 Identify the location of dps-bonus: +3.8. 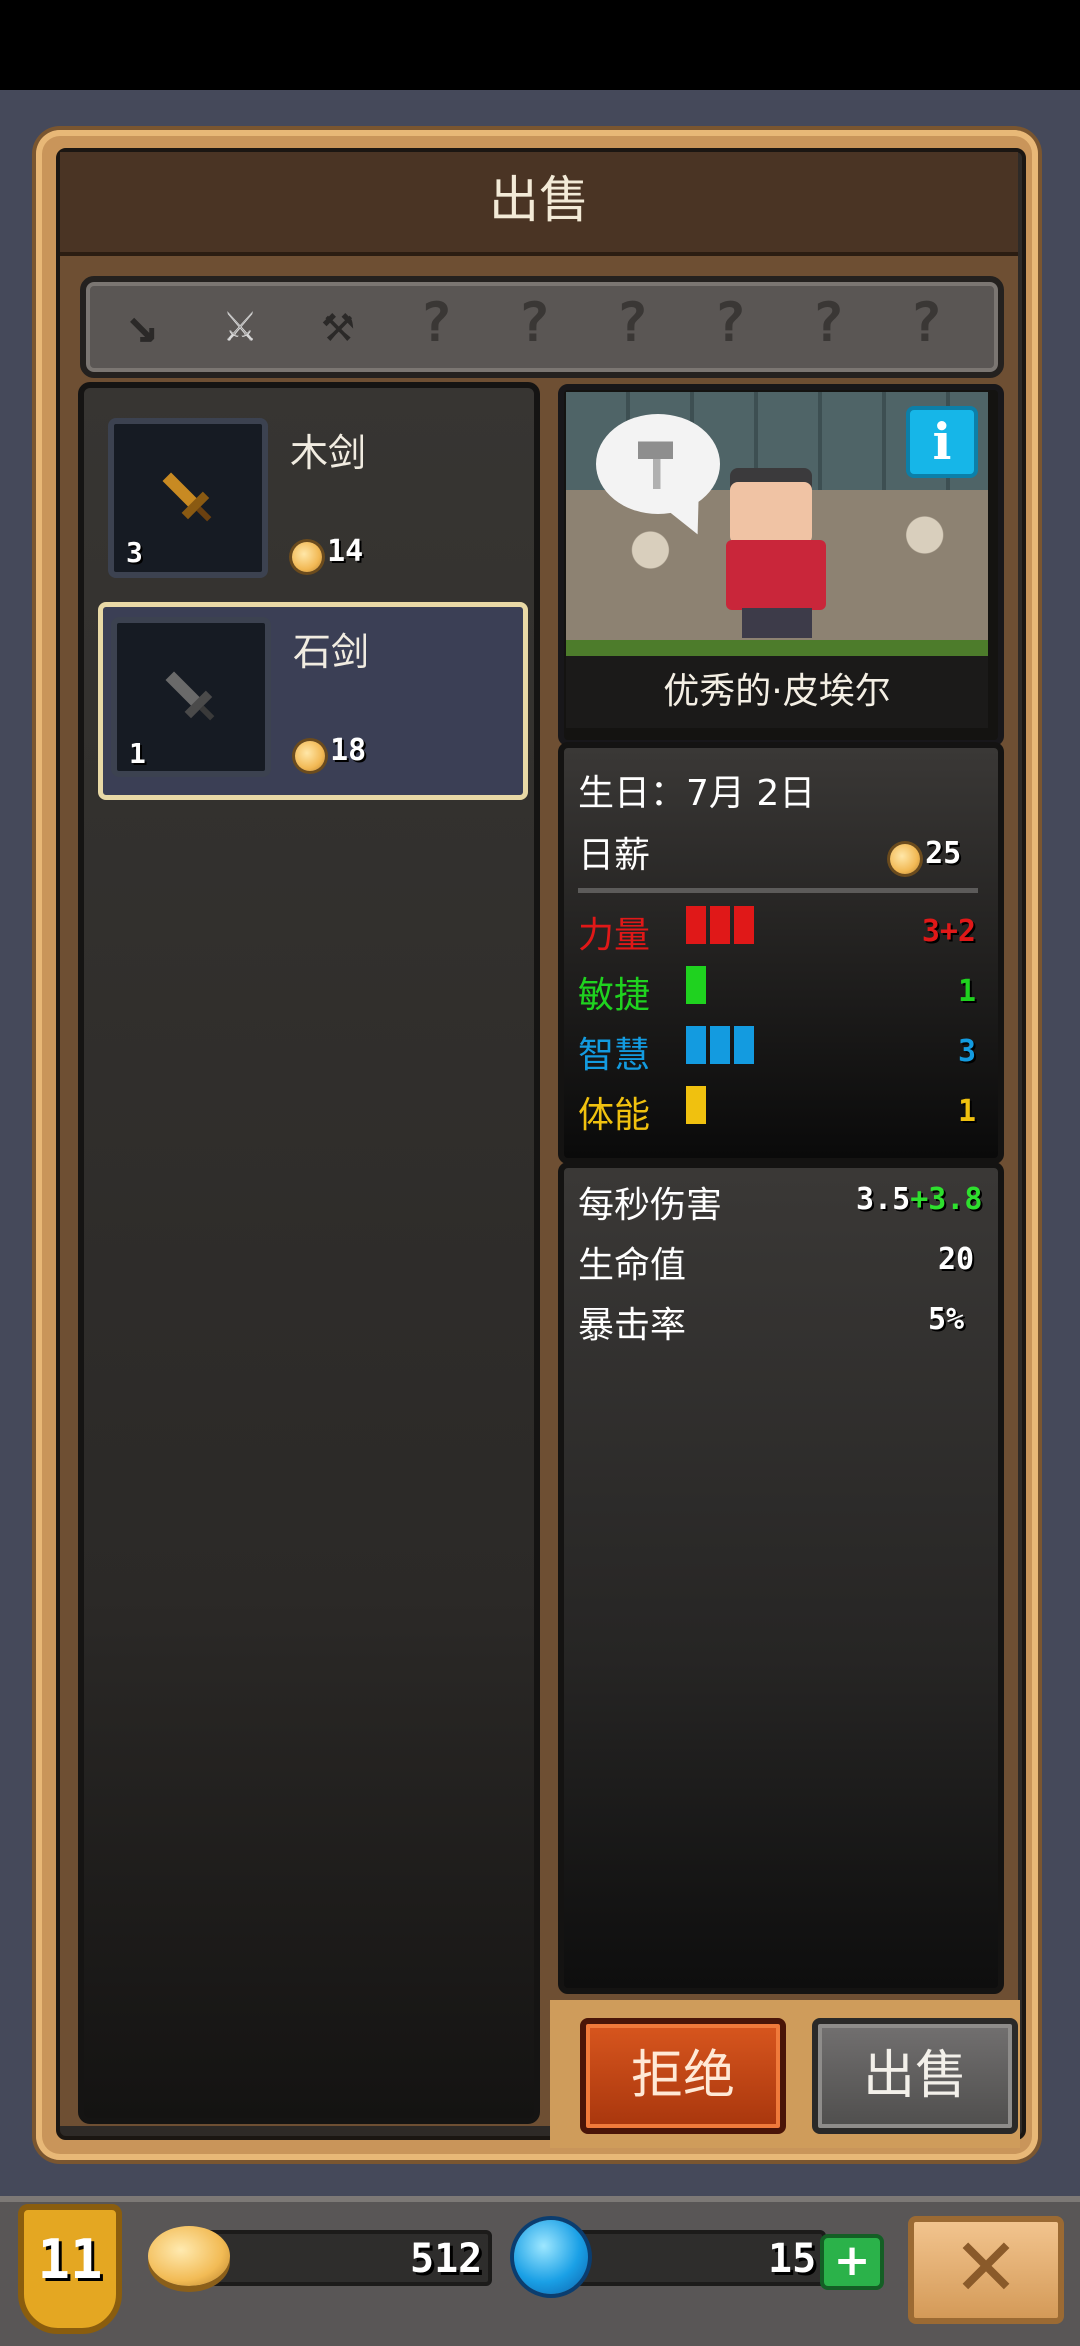
(946, 1199).